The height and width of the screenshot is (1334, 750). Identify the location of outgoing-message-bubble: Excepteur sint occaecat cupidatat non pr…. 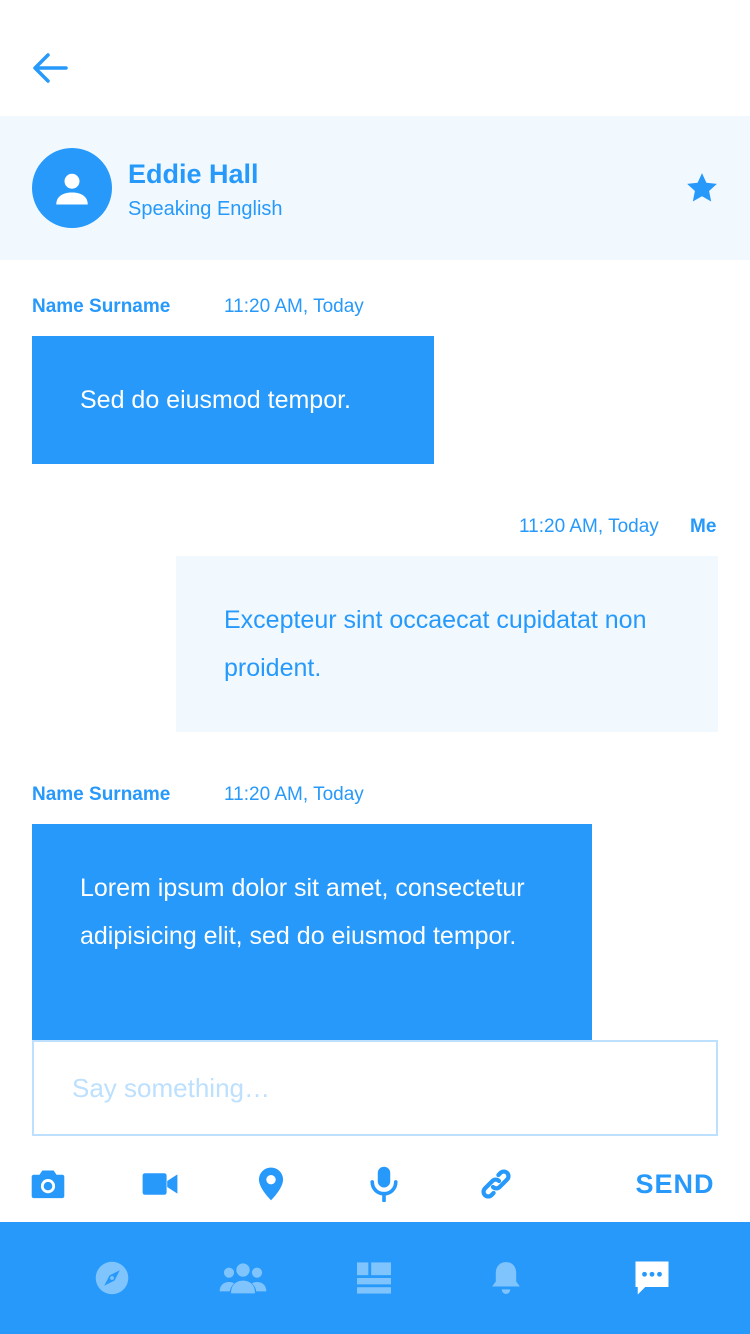
(447, 644).